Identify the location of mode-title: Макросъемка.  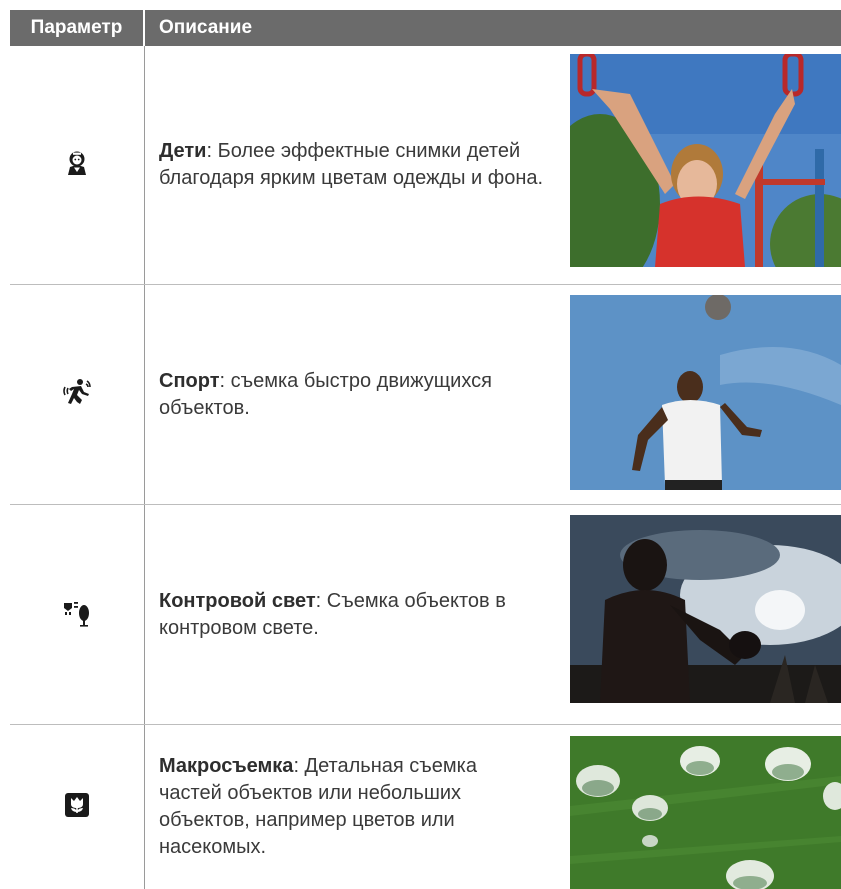
(226, 766).